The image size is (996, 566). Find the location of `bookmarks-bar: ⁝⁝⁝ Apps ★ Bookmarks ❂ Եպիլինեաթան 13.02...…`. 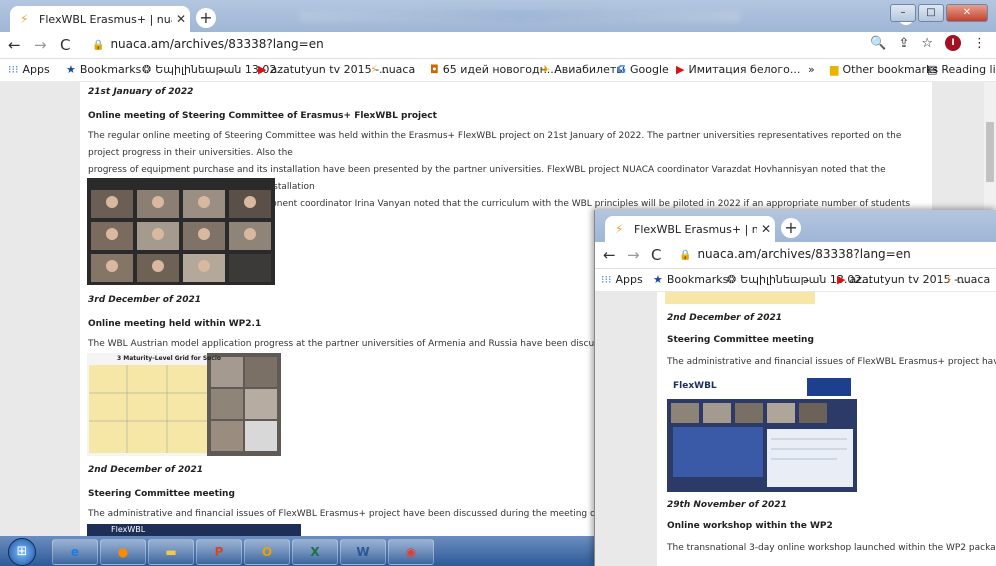

bookmarks-bar: ⁝⁝⁝ Apps ★ Bookmarks ❂ Եպիլինեաթան 13.02...… is located at coordinates (498, 70).